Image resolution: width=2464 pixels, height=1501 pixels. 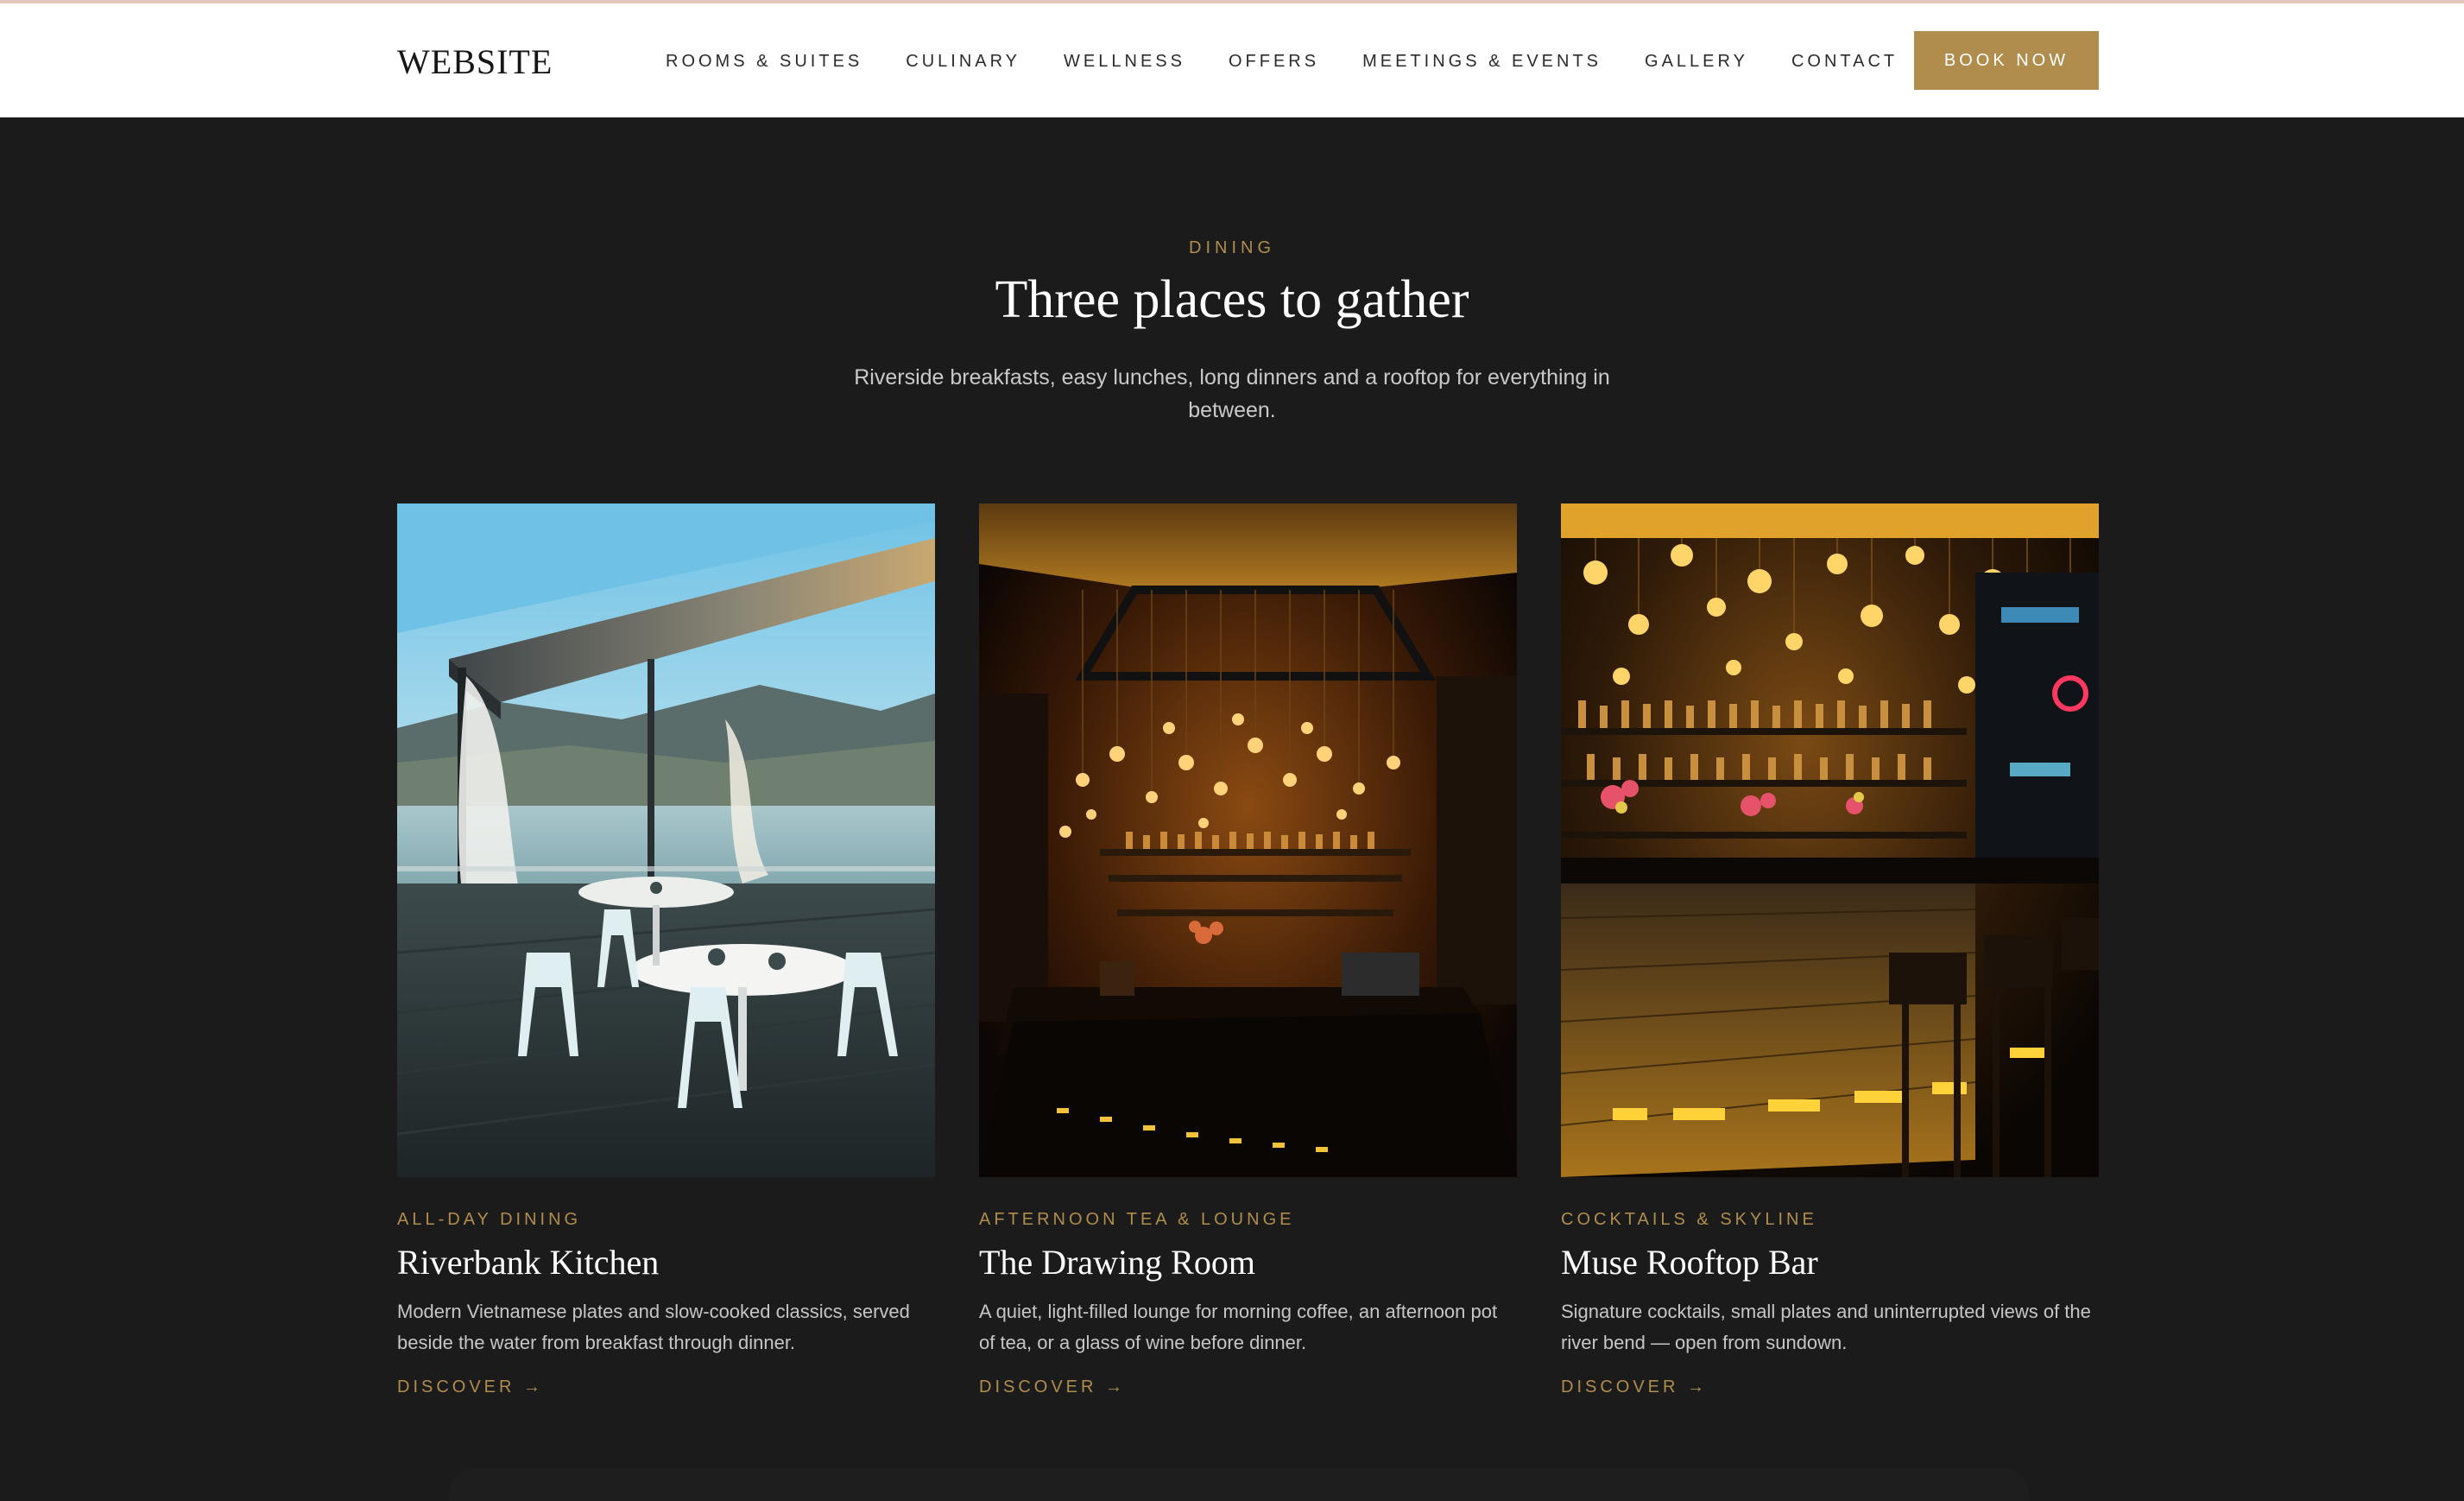 What do you see at coordinates (1689, 1220) in the screenshot?
I see `card-kicker: COCKTAILS & SKYLINE` at bounding box center [1689, 1220].